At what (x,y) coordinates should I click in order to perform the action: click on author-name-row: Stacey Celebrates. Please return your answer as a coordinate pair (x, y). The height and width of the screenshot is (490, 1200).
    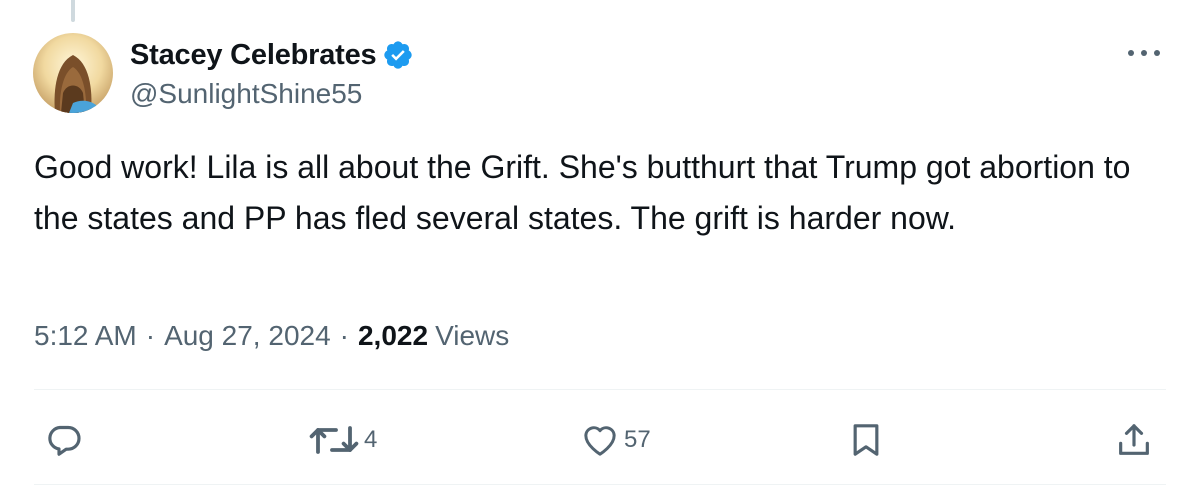
    Looking at the image, I should click on (272, 55).